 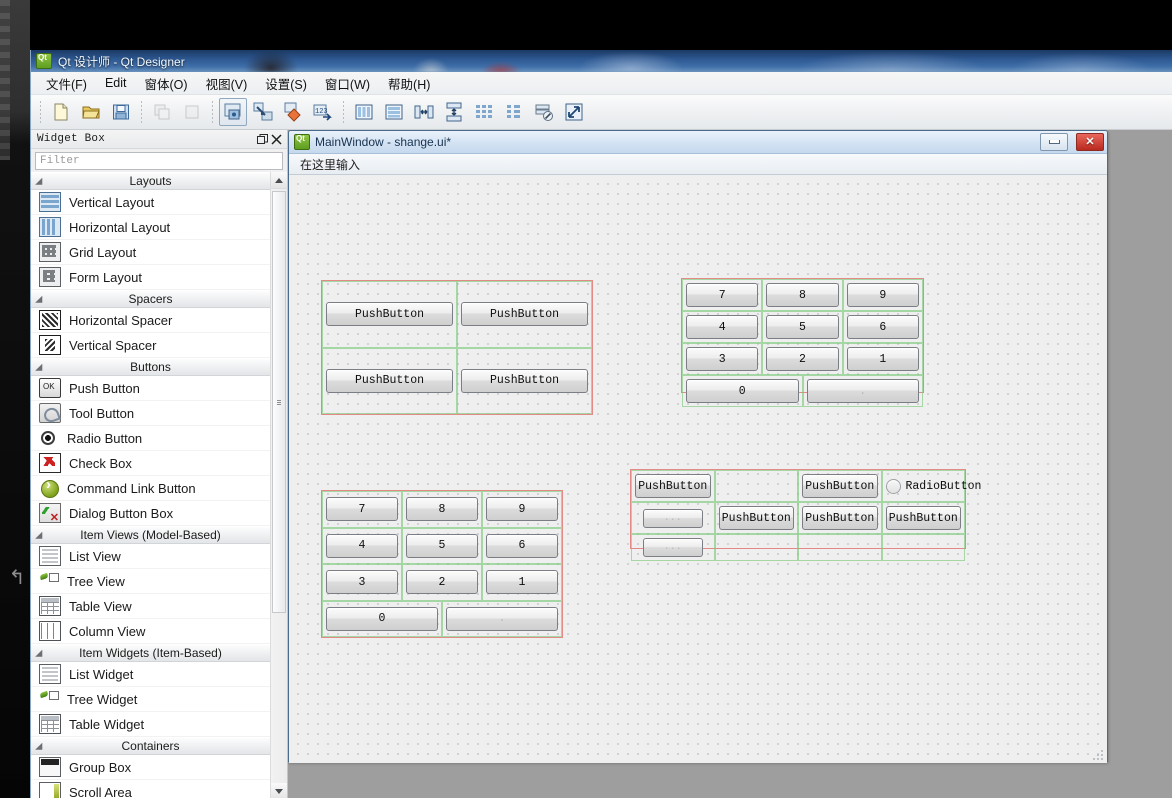 I want to click on minimize-icon, so click(x=1054, y=142).